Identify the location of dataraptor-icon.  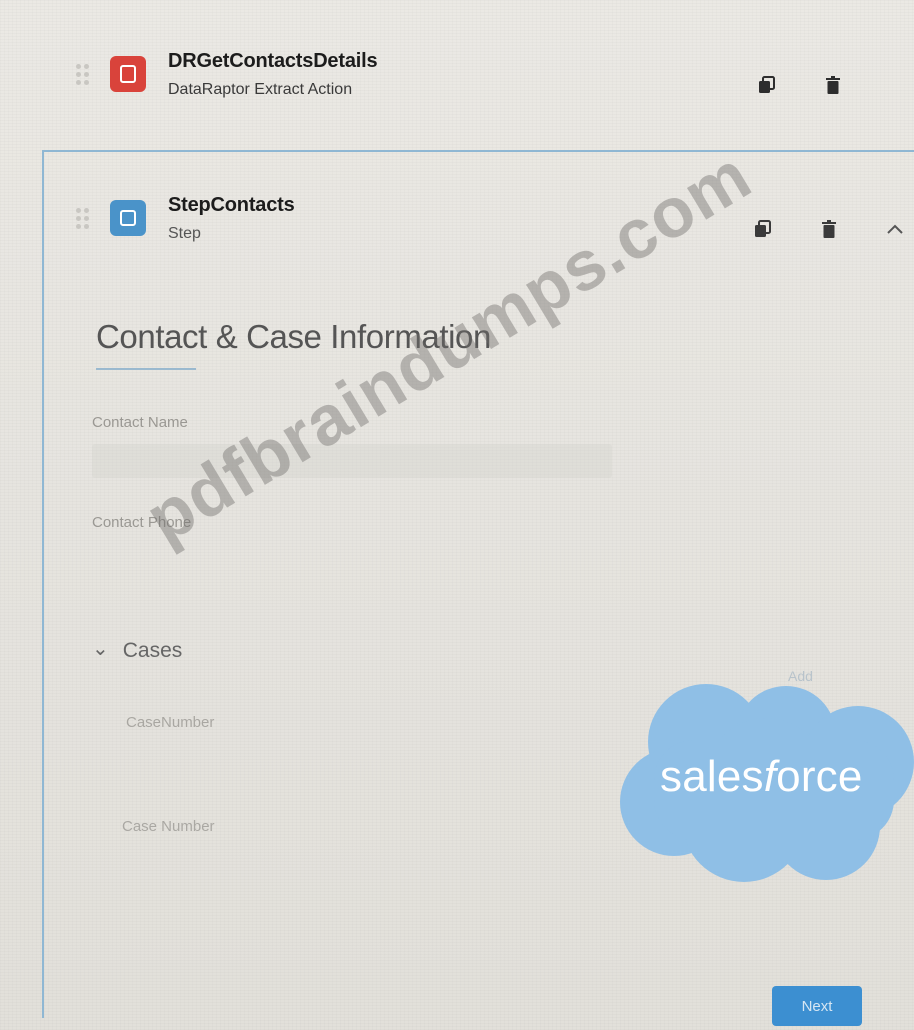
(128, 74).